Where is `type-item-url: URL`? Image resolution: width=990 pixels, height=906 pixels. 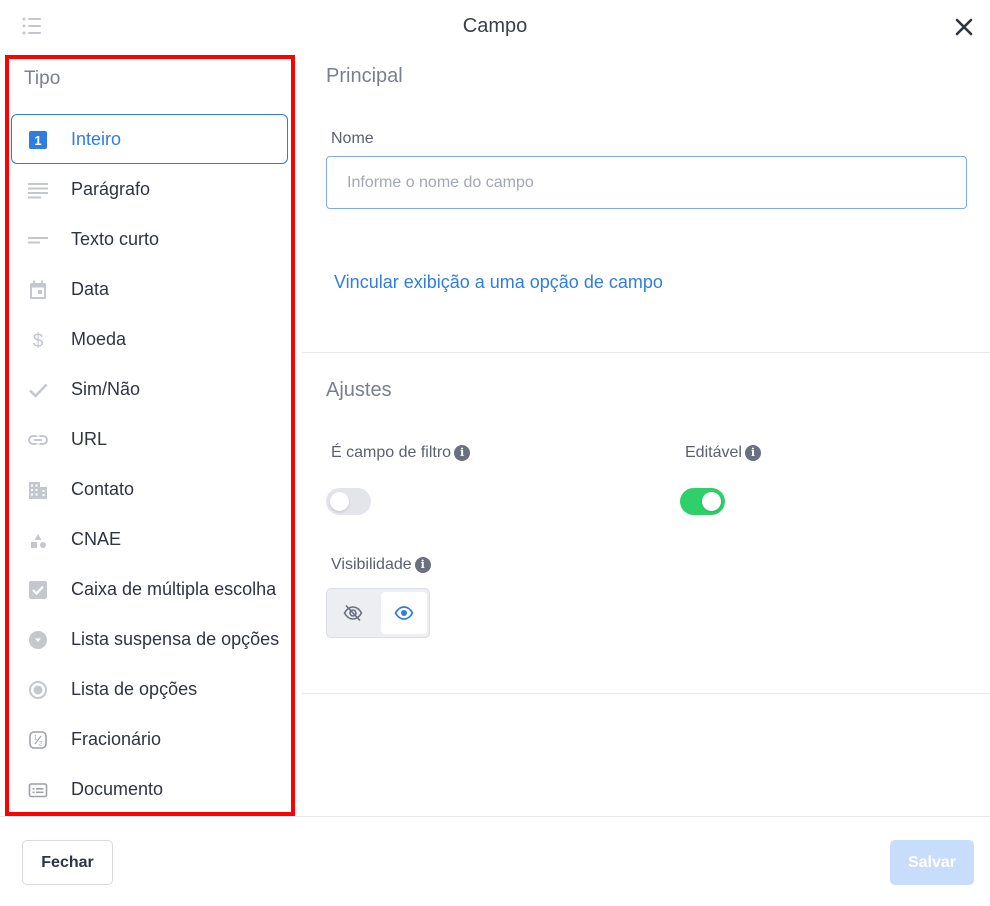
type-item-url: URL is located at coordinates (149, 439).